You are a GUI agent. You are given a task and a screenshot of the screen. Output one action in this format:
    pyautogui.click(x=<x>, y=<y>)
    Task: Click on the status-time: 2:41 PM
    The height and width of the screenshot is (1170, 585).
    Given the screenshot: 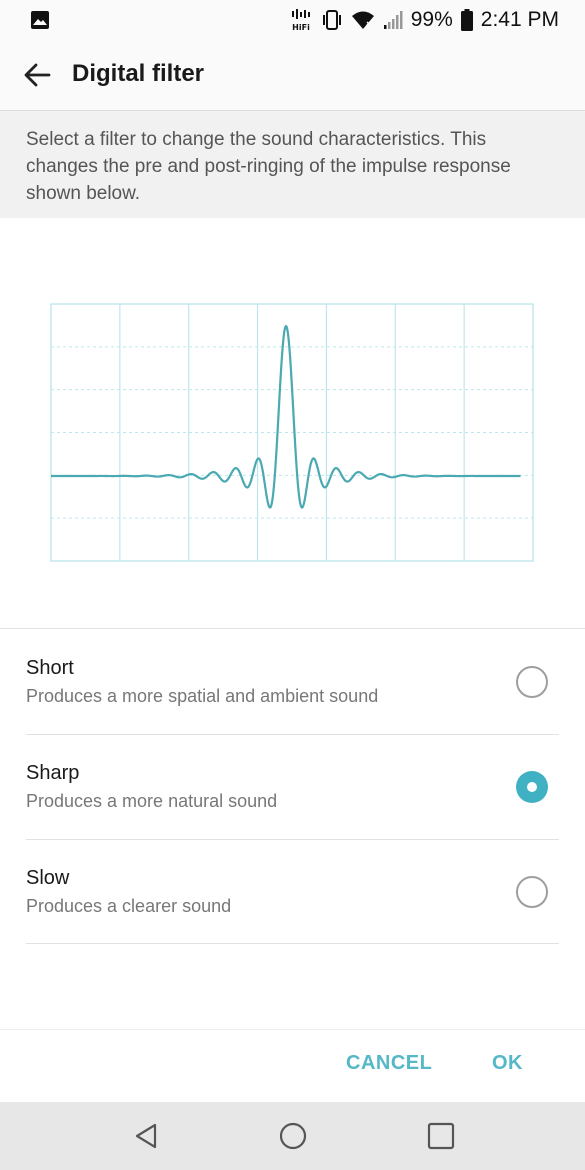 What is the action you would take?
    pyautogui.click(x=519, y=19)
    